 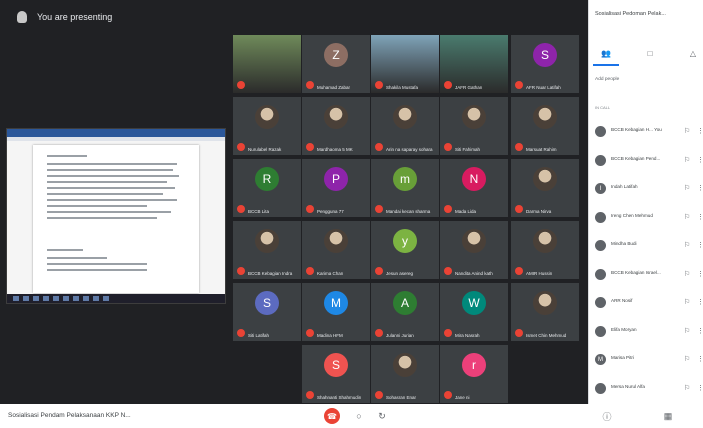 What do you see at coordinates (267, 250) in the screenshot?
I see `participant-tile: BCCB Kebagian Indra` at bounding box center [267, 250].